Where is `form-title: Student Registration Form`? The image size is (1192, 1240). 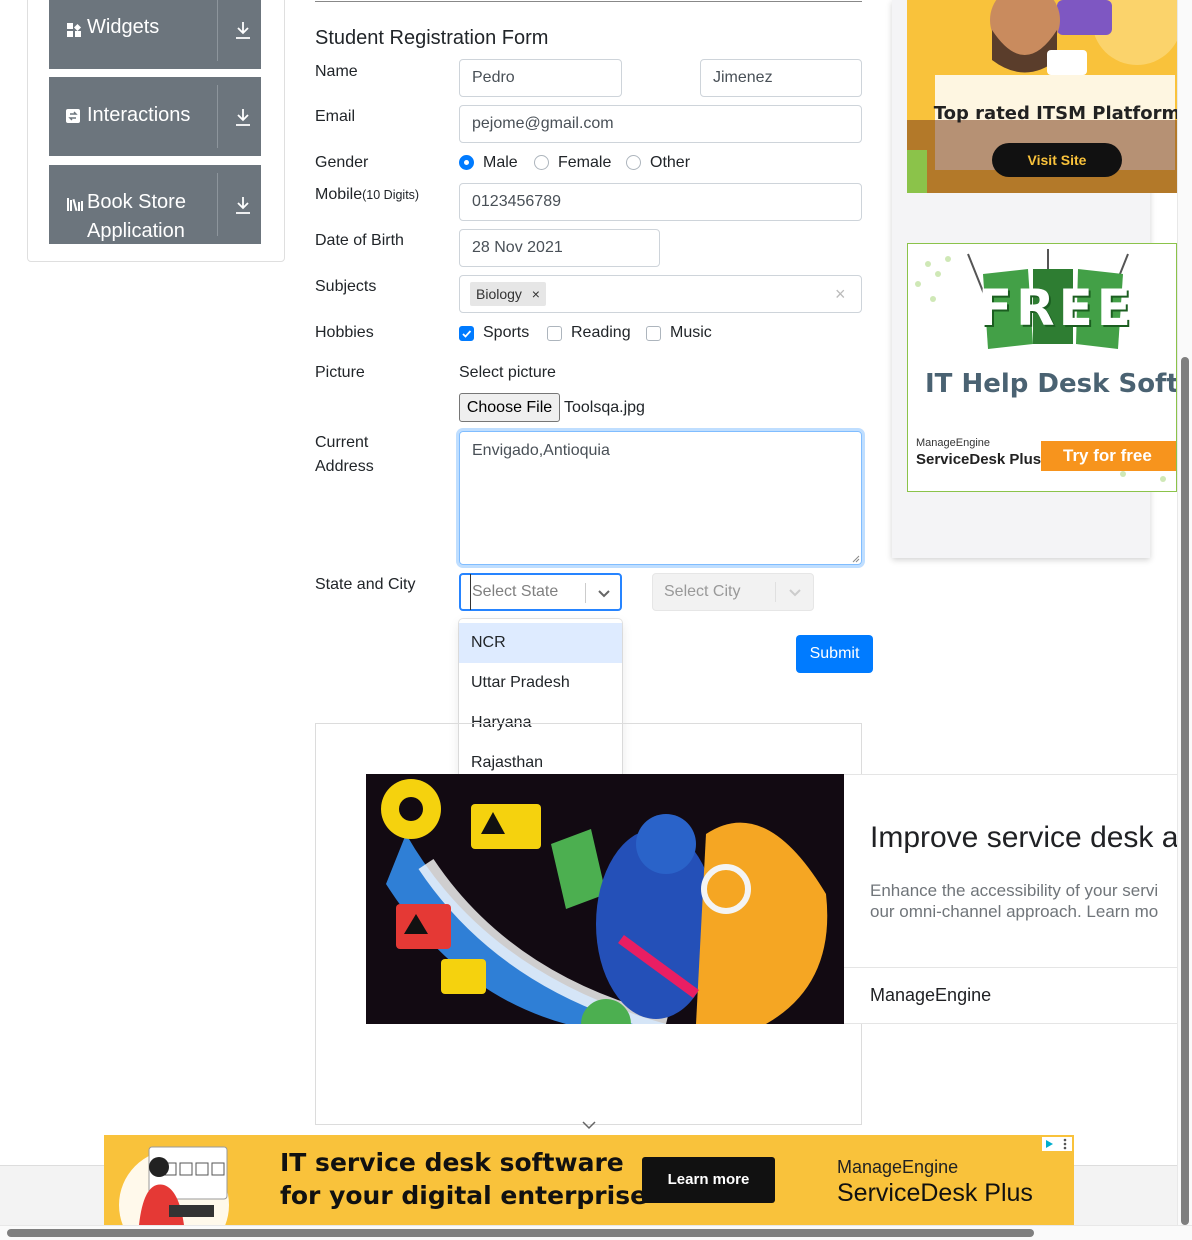 form-title: Student Registration Form is located at coordinates (432, 38).